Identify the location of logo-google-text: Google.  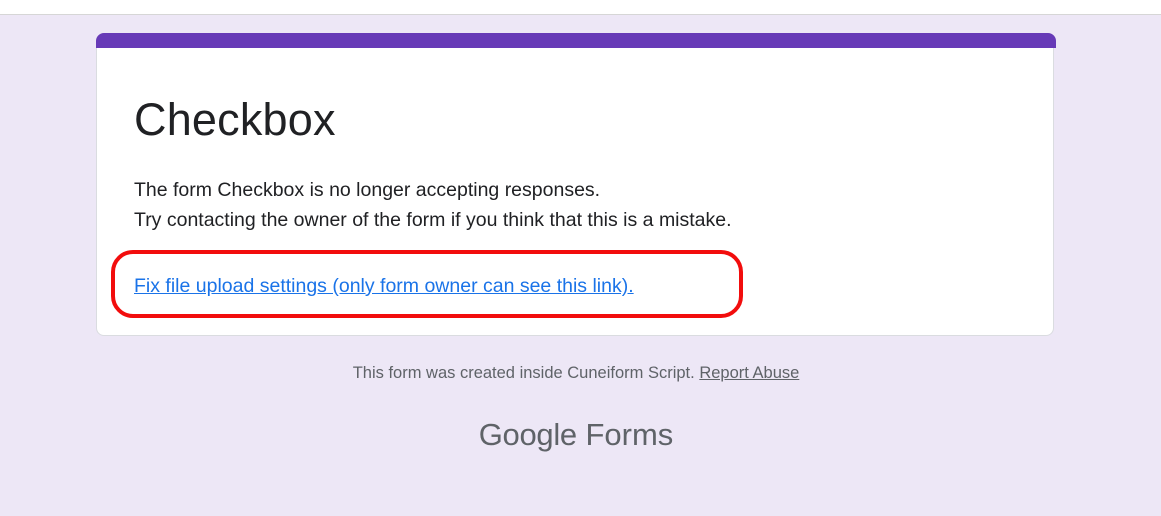
(527, 434).